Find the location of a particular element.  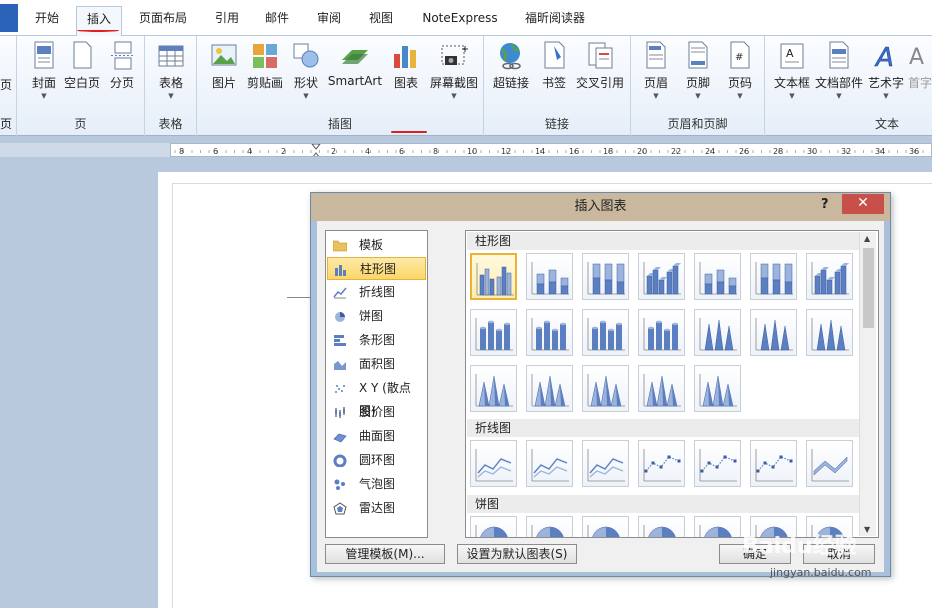

tab-view: 视图 is located at coordinates (381, 22).